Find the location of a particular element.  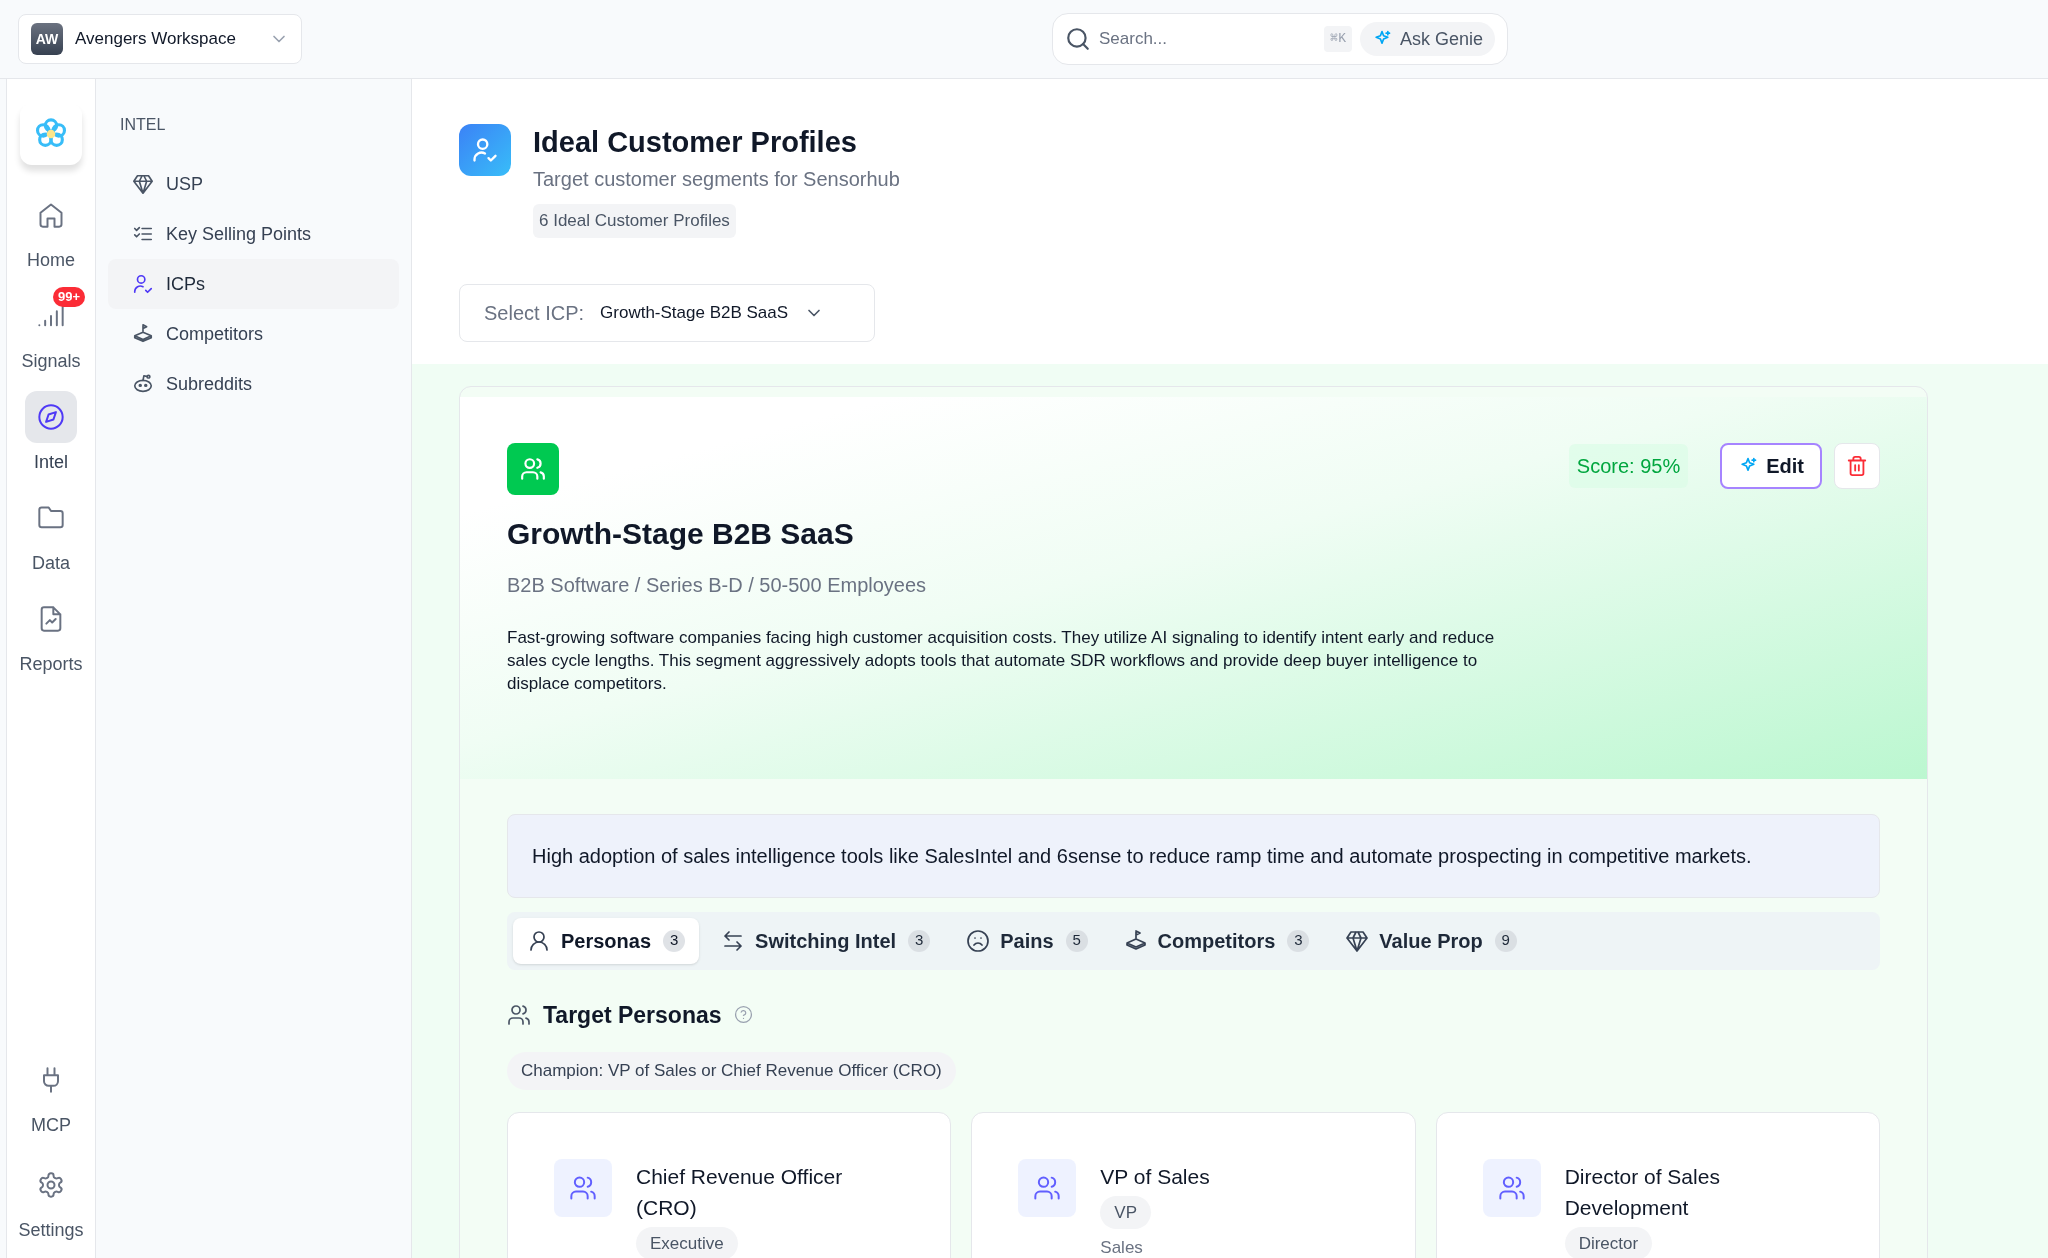

notification-badge: 99+ is located at coordinates (68, 297).